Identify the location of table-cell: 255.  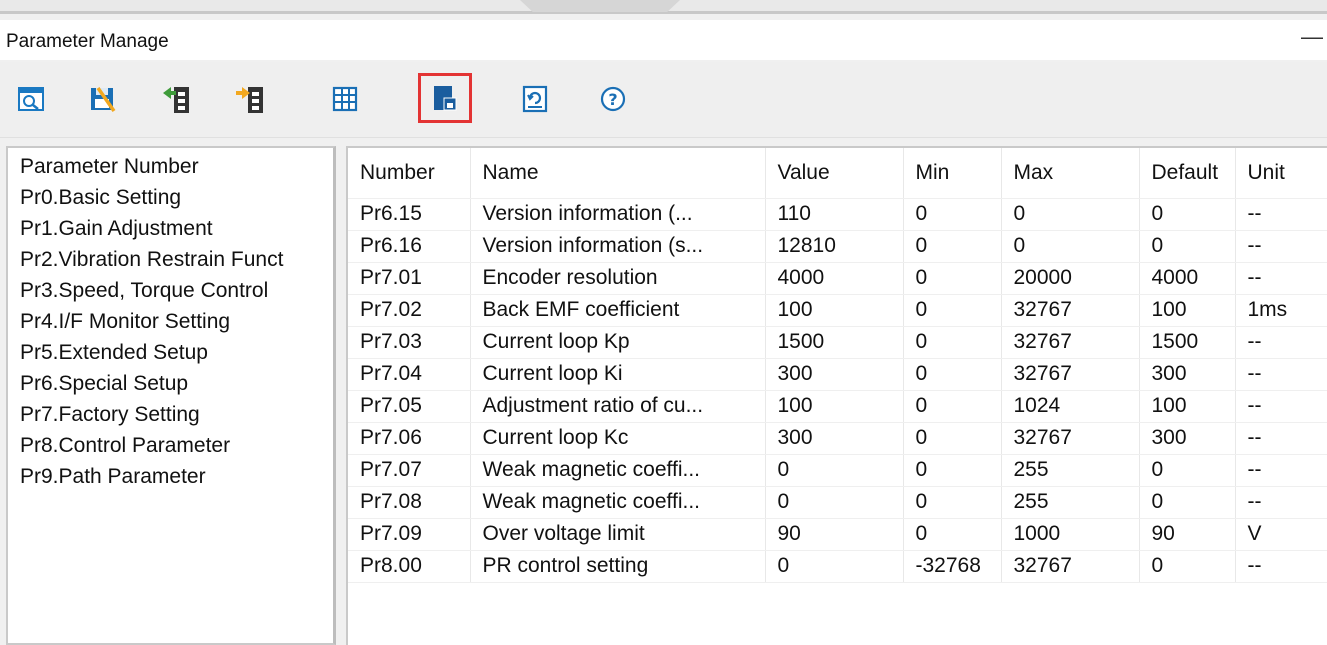
(1070, 502).